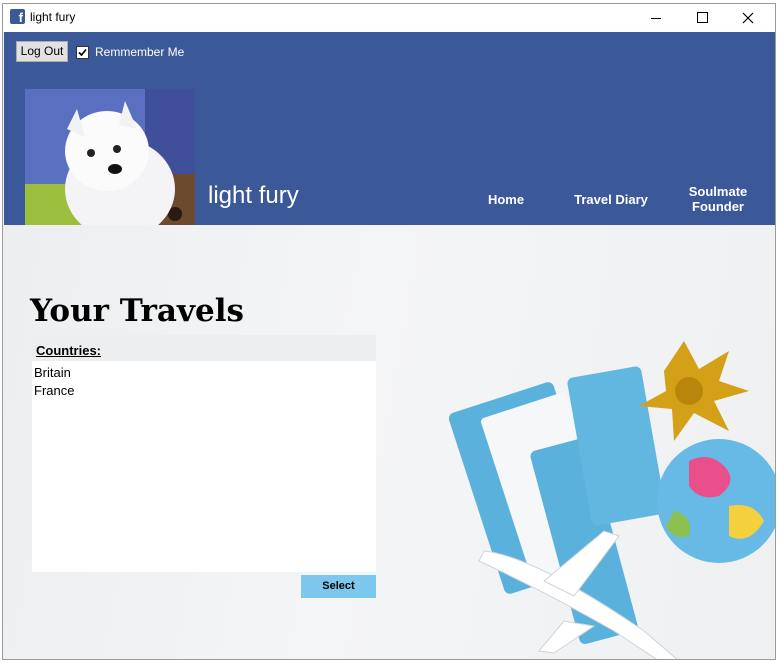 This screenshot has height=663, width=778. I want to click on profile-photo, so click(110, 164).